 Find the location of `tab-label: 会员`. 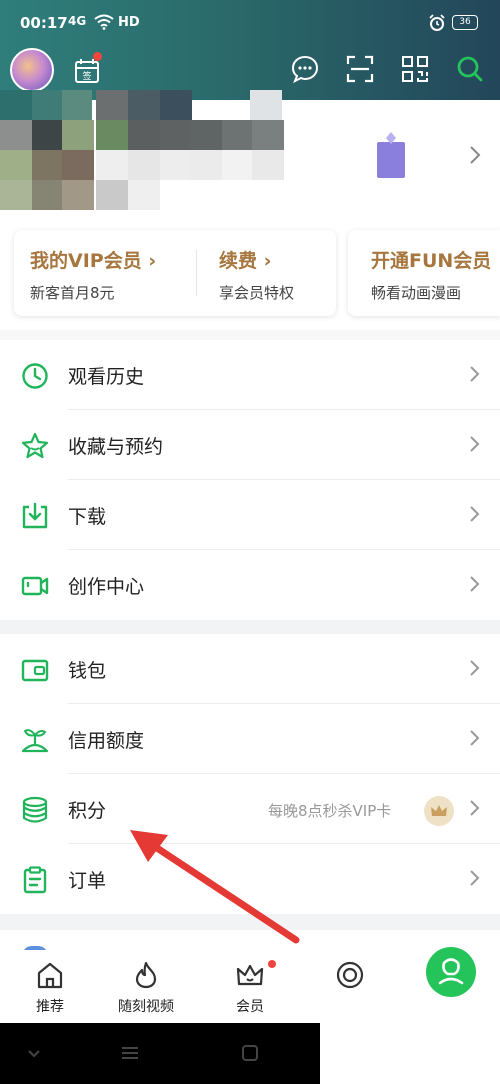

tab-label: 会员 is located at coordinates (250, 1007).